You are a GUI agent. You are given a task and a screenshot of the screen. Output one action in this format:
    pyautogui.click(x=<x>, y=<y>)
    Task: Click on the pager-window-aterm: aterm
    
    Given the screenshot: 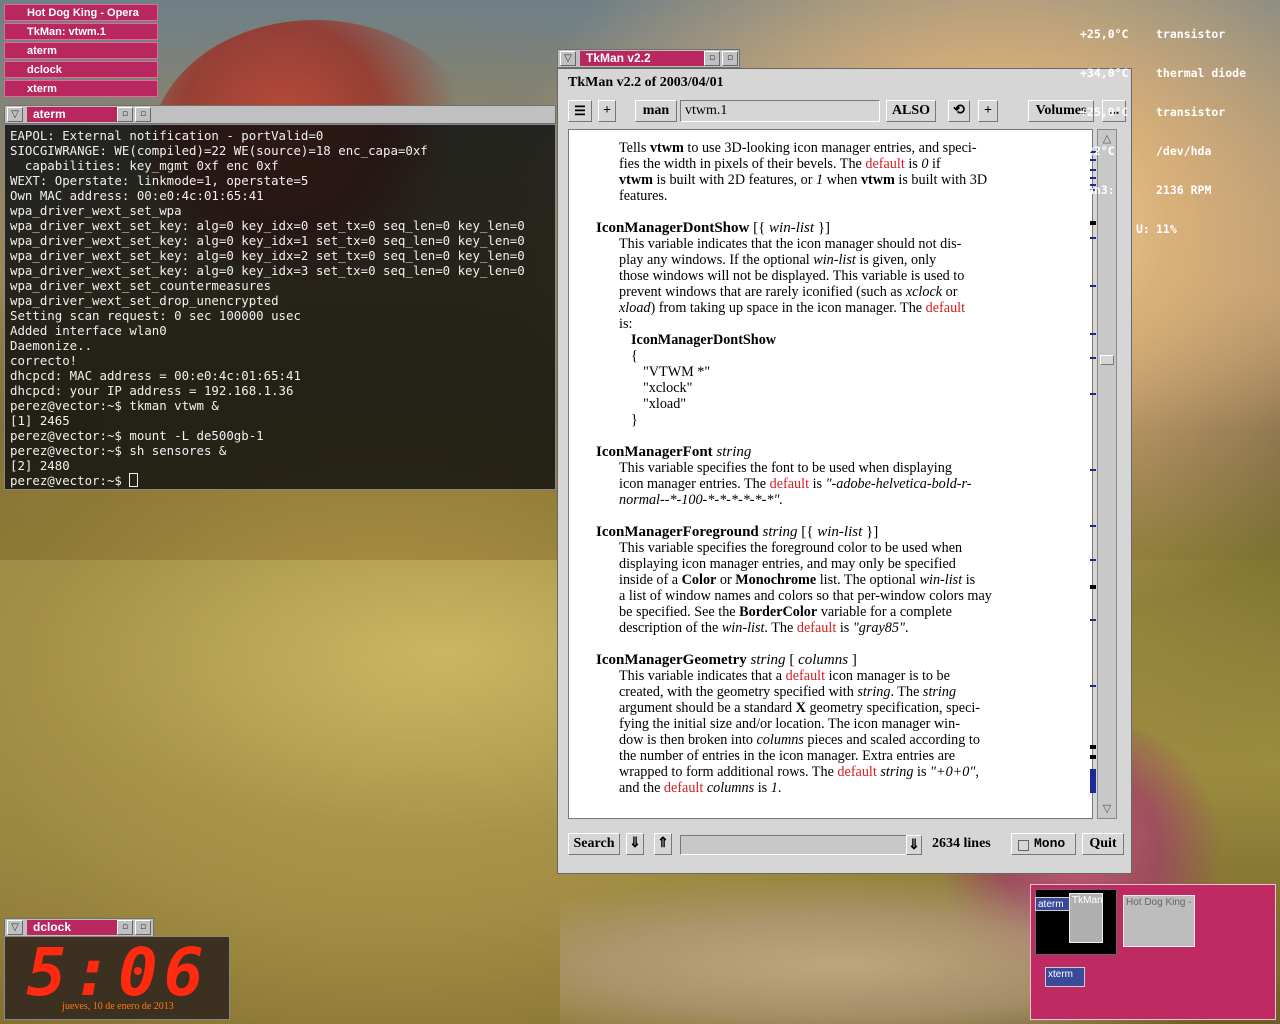 What is the action you would take?
    pyautogui.click(x=1053, y=904)
    